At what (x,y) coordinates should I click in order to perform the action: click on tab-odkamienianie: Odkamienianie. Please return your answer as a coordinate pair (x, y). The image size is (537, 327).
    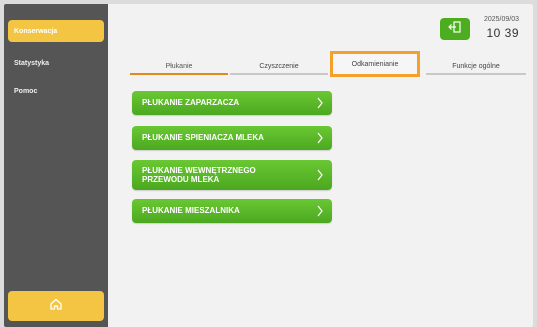
    Looking at the image, I should click on (375, 64).